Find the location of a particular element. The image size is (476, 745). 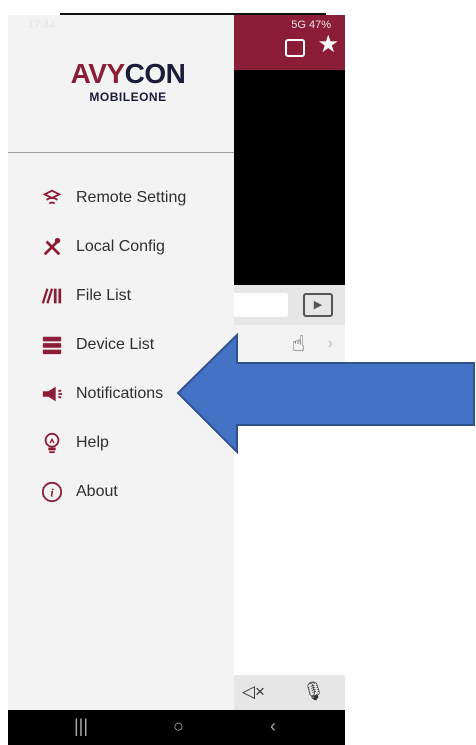

tools-icon is located at coordinates (52, 247).